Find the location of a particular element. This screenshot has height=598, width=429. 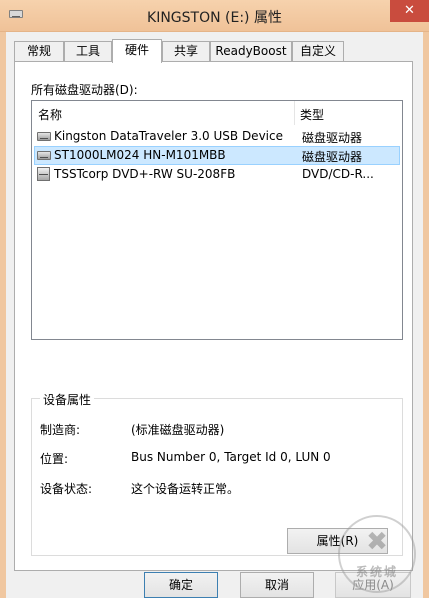

close-icon: ✕ is located at coordinates (409, 10).